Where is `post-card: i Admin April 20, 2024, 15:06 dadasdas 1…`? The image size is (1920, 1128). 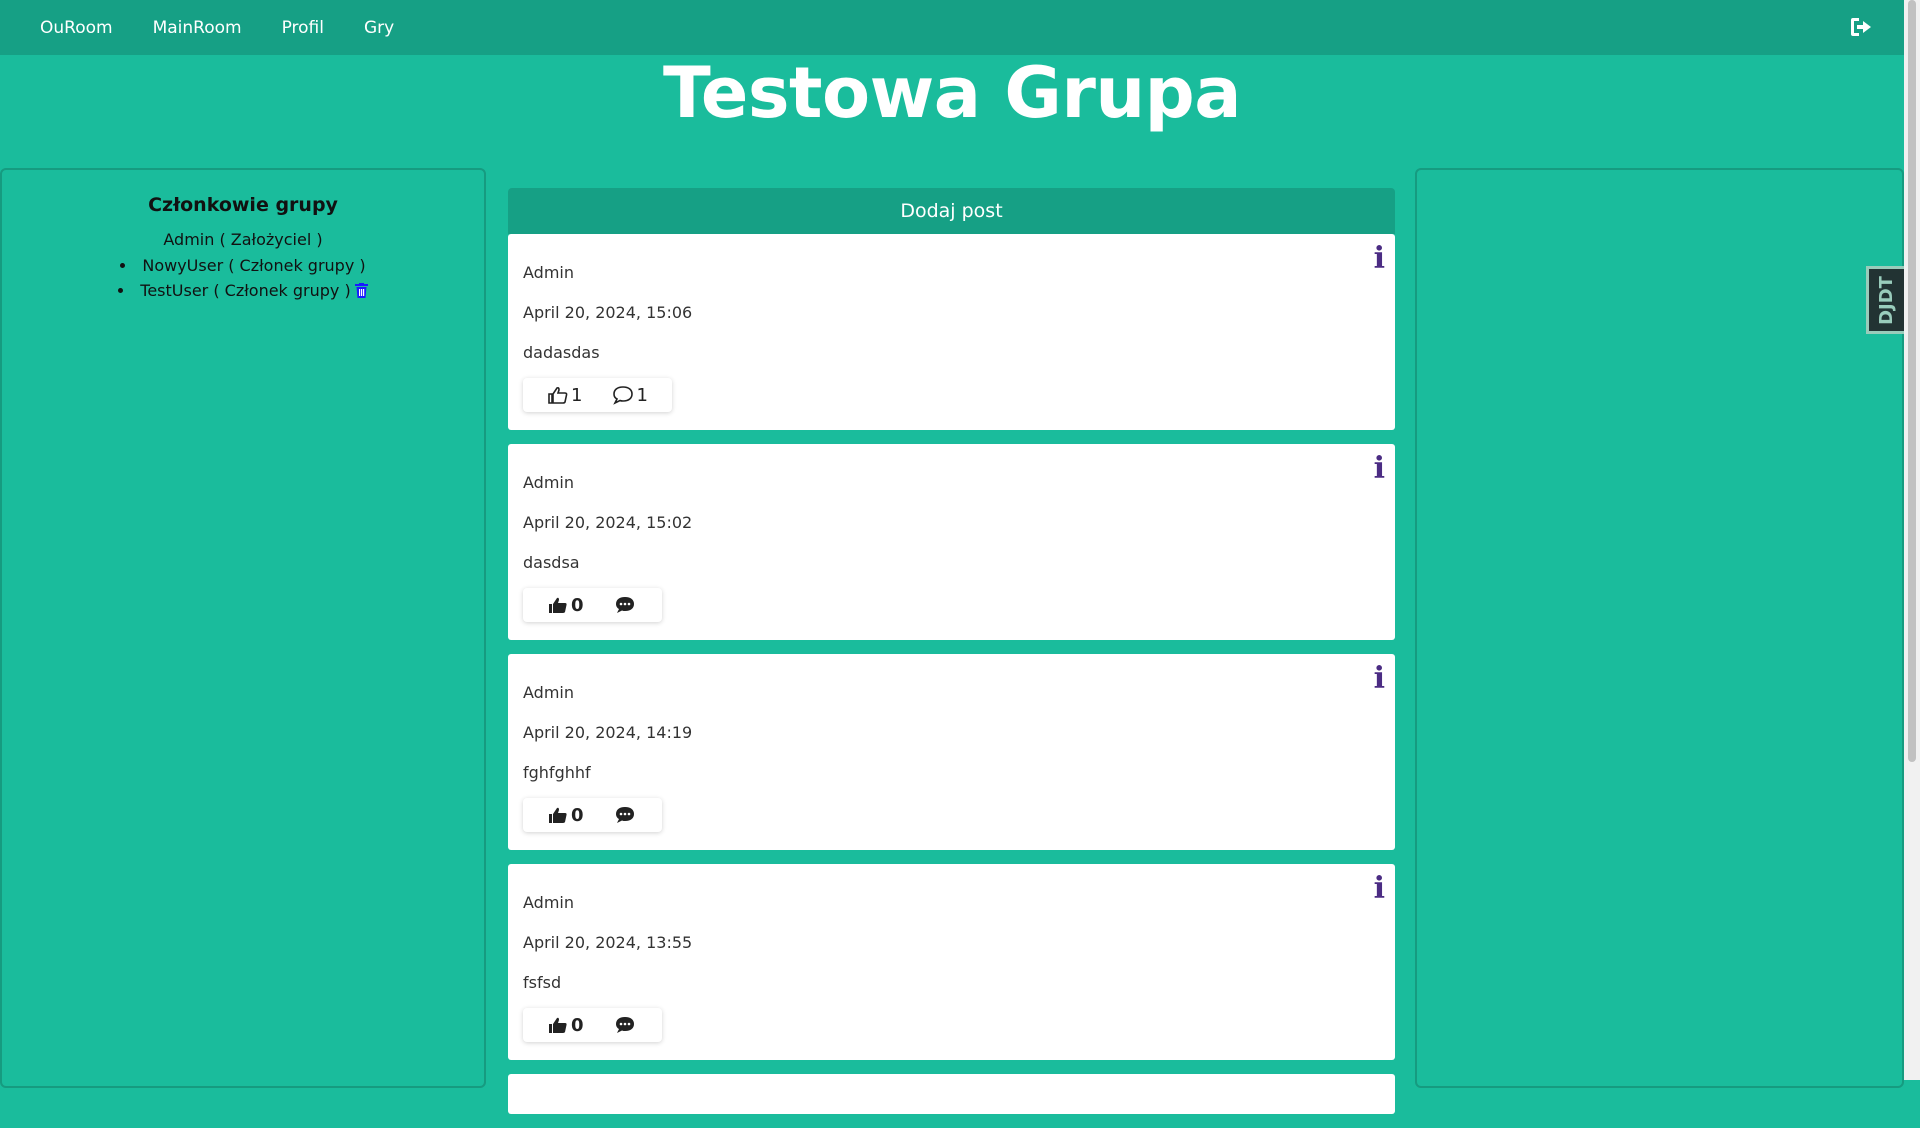
post-card: i Admin April 20, 2024, 15:06 dadasdas 1… is located at coordinates (951, 332).